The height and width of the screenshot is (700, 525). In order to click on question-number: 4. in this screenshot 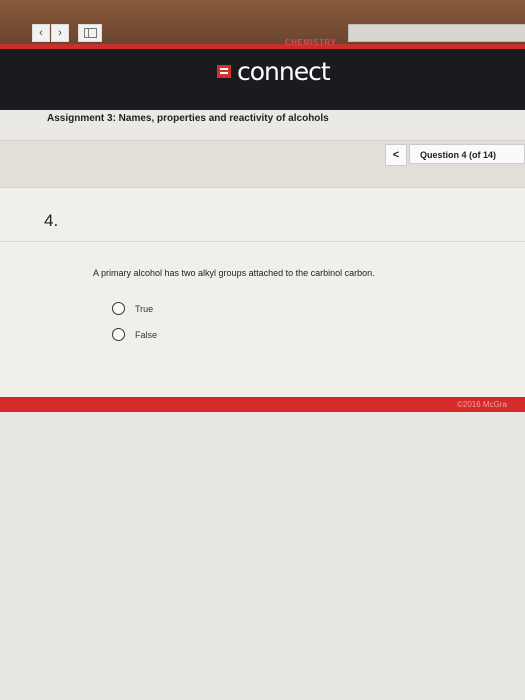, I will do `click(51, 220)`.